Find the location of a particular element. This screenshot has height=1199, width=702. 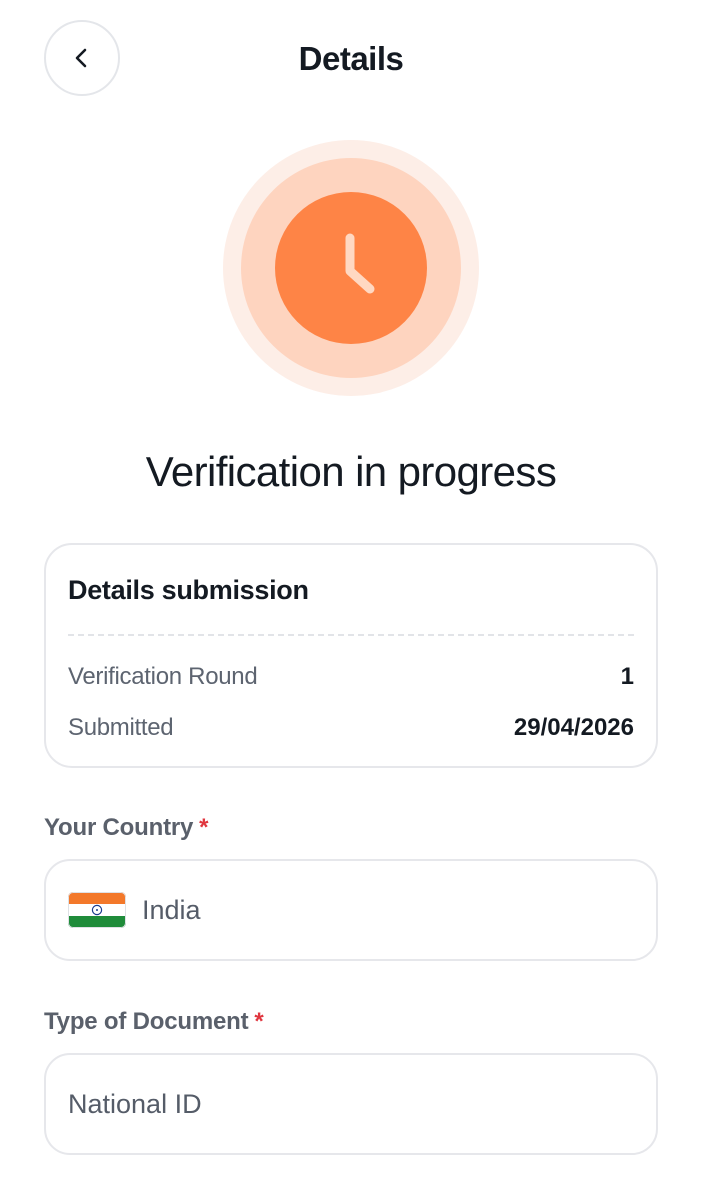

divider is located at coordinates (351, 635).